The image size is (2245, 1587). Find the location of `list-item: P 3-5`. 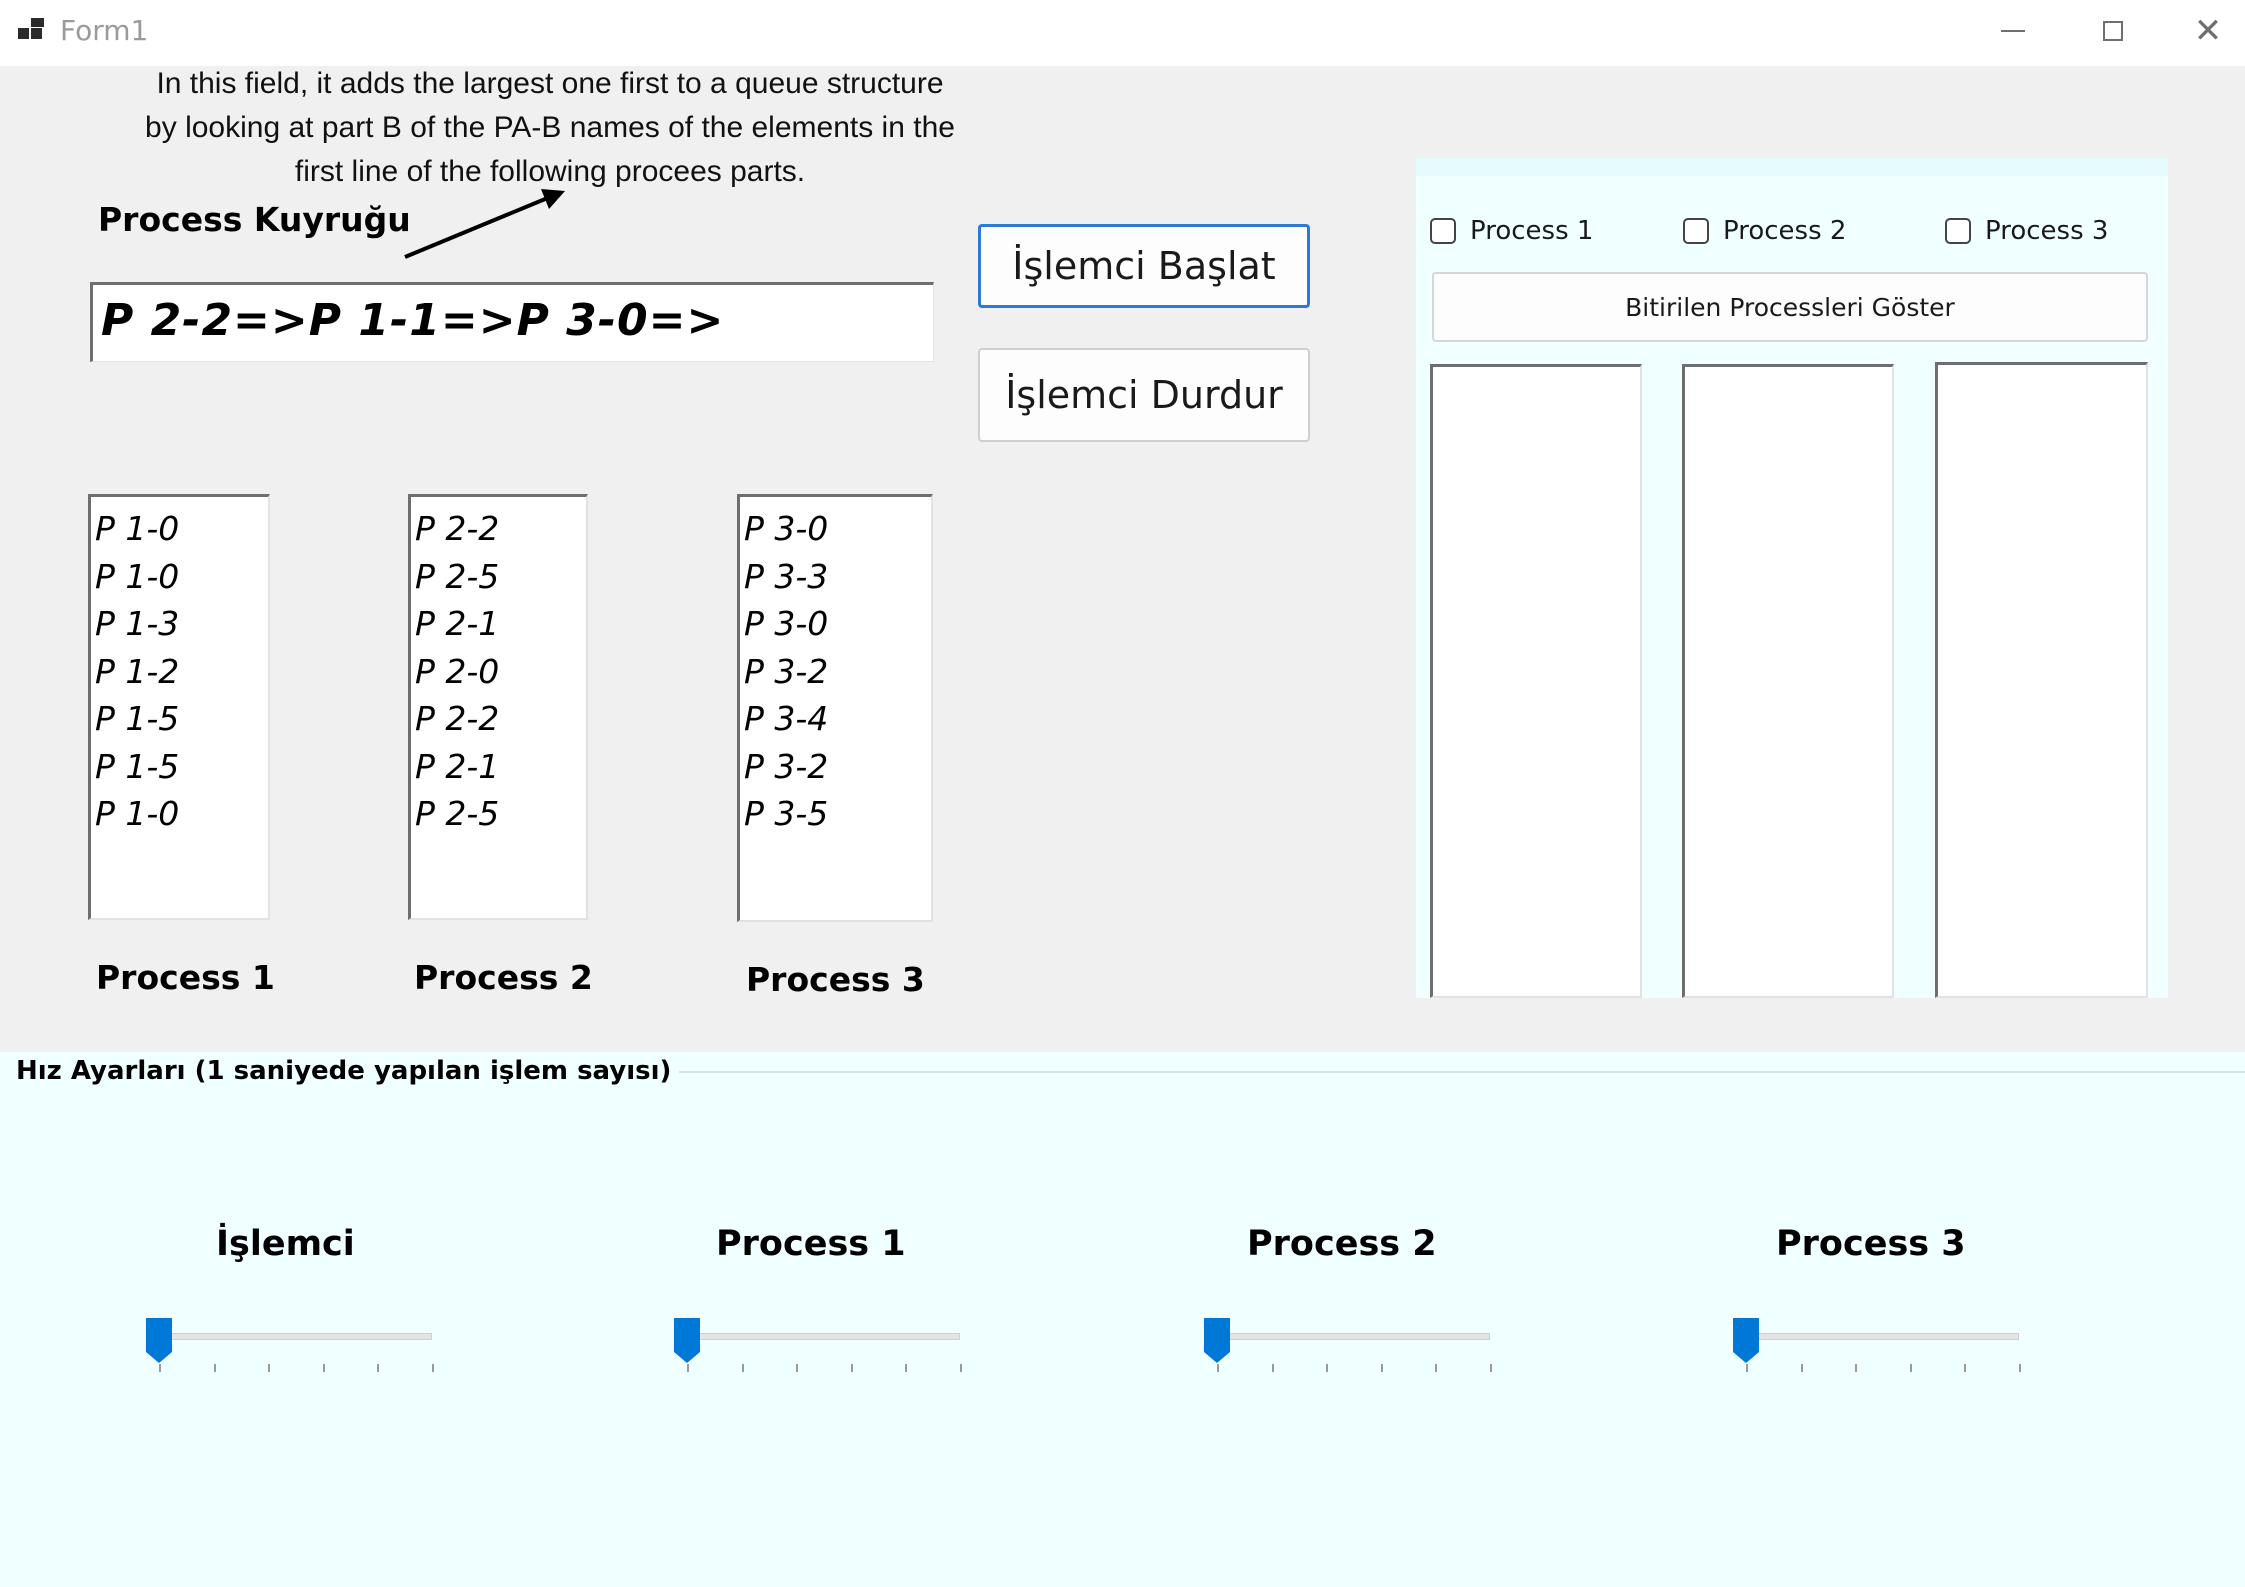

list-item: P 3-5 is located at coordinates (835, 814).